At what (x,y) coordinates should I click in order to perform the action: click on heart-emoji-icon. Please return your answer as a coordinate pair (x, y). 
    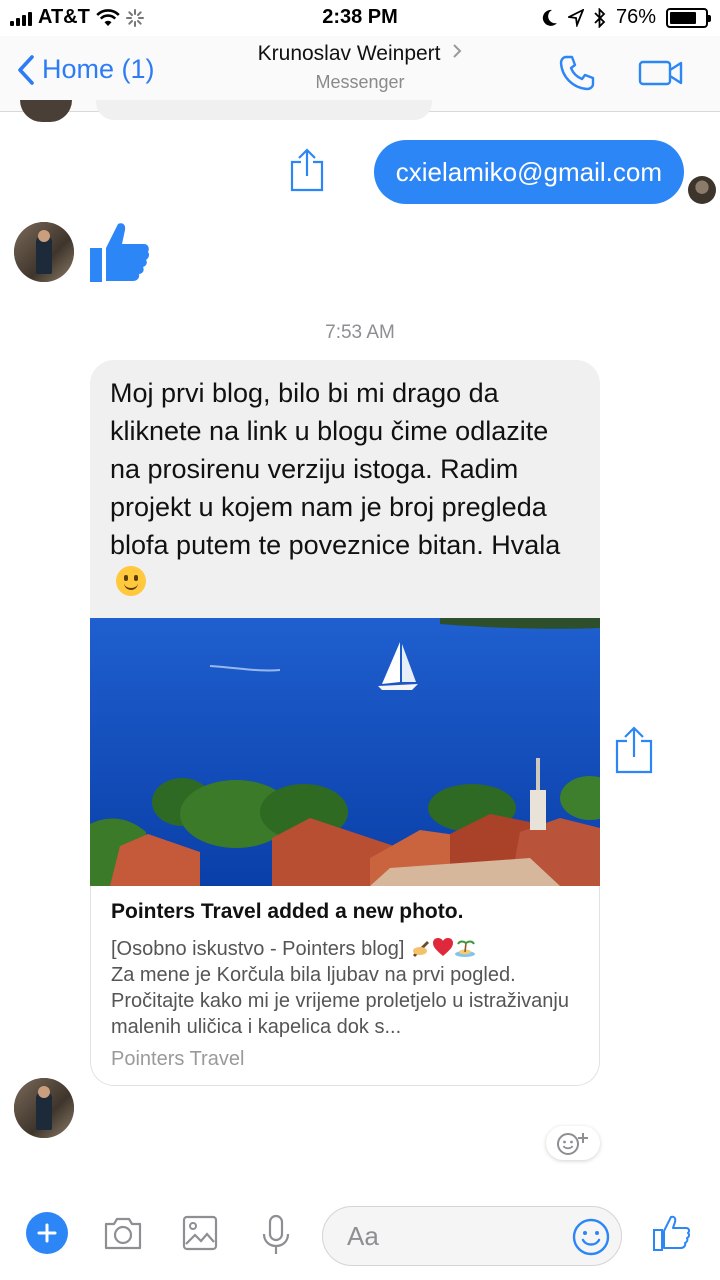
    Looking at the image, I should click on (443, 947).